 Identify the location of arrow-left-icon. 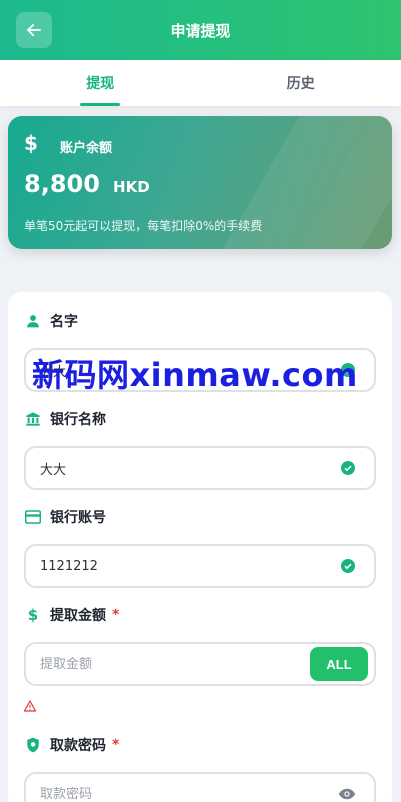
(34, 30).